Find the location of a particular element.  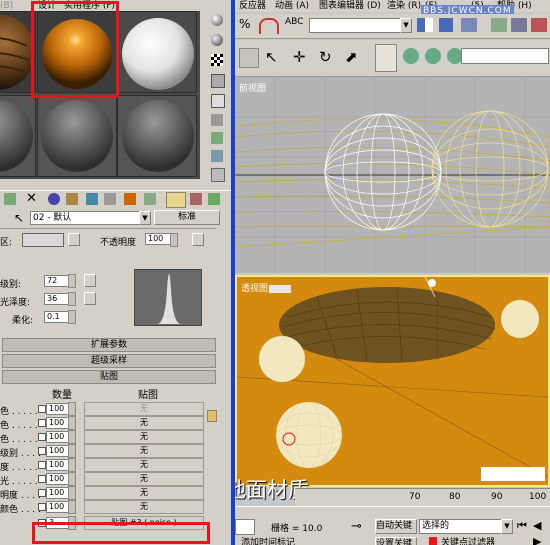

uv-tiling-icon is located at coordinates (218, 81).